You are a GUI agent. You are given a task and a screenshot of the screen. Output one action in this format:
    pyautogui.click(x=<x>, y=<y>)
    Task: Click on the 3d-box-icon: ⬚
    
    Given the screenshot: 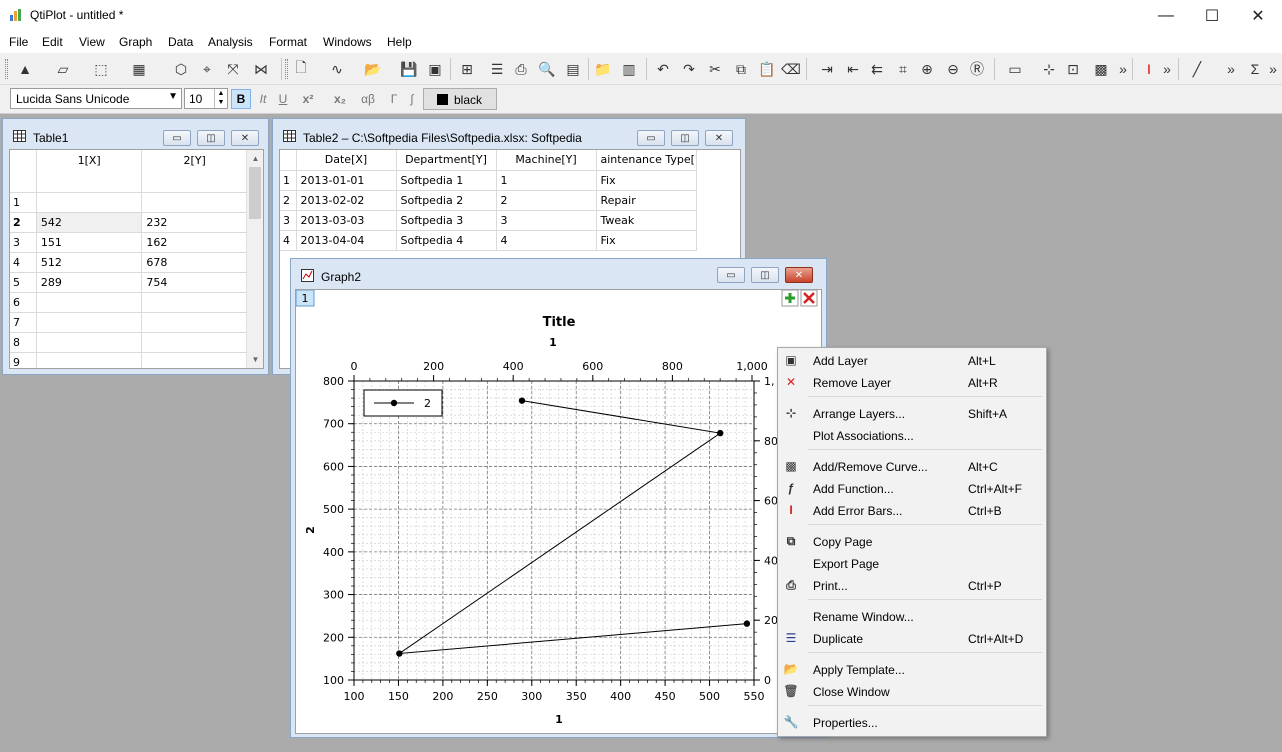 What is the action you would take?
    pyautogui.click(x=101, y=69)
    